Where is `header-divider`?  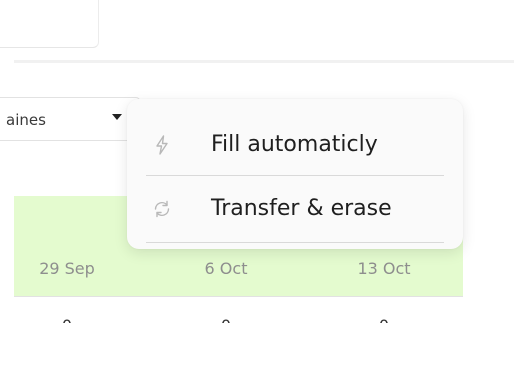 header-divider is located at coordinates (264, 61).